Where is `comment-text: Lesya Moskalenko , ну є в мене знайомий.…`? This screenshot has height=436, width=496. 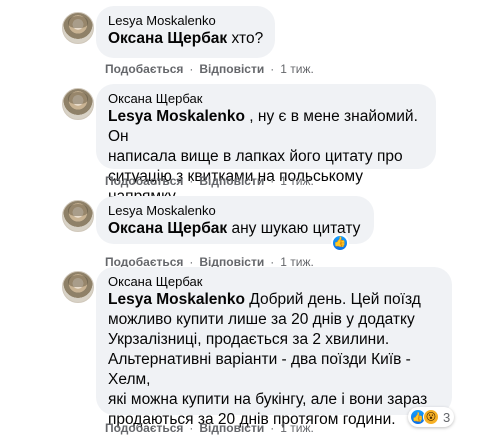
comment-text: Lesya Moskalenko , ну є в мене знайомий.… is located at coordinates (263, 156).